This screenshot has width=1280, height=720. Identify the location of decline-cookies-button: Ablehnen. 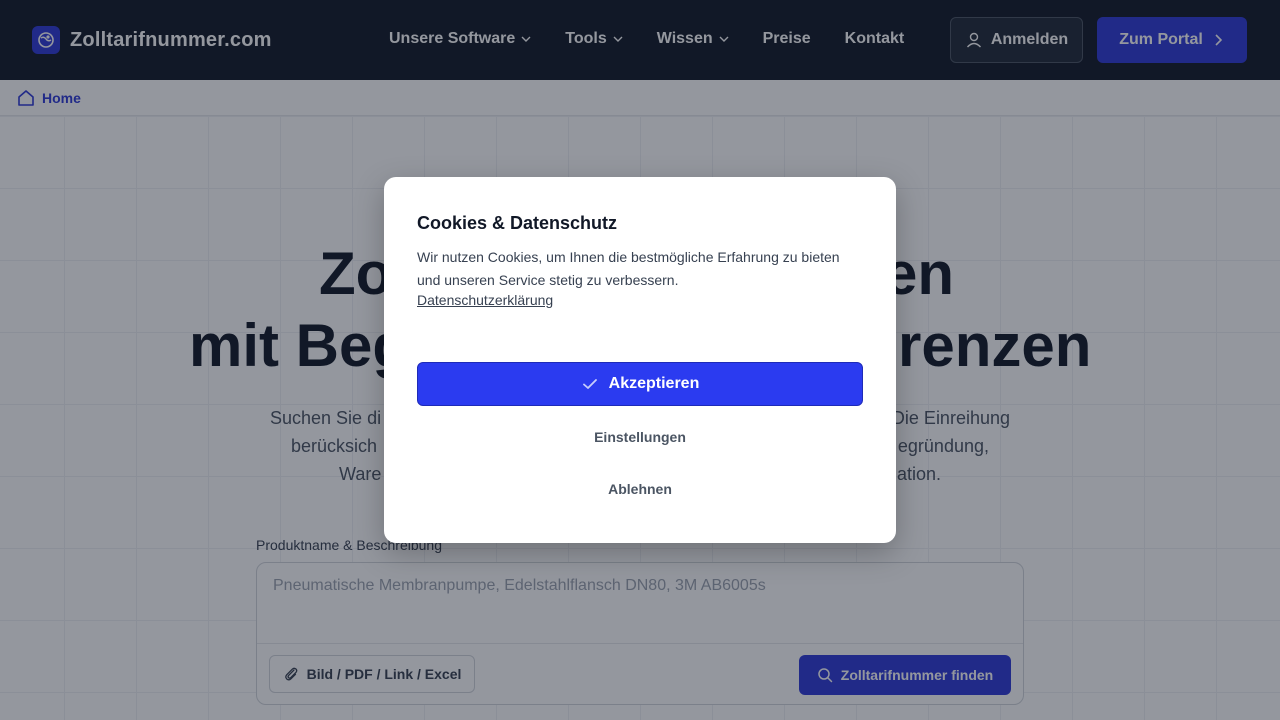
(640, 489).